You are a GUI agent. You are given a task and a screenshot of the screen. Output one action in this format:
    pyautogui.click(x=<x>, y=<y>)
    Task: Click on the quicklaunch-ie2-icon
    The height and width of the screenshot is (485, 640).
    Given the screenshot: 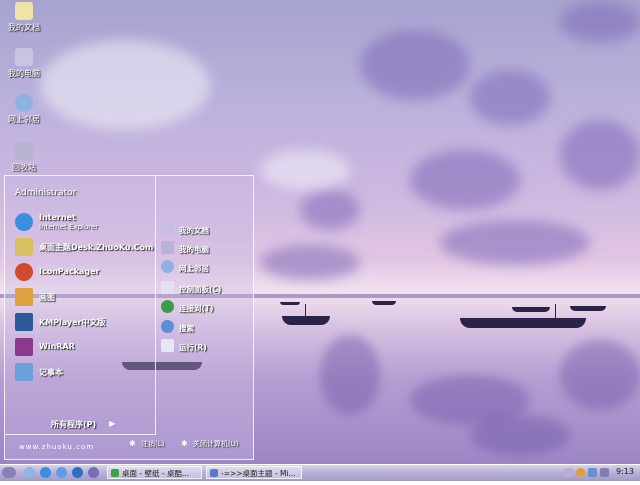 What is the action you would take?
    pyautogui.click(x=61, y=472)
    